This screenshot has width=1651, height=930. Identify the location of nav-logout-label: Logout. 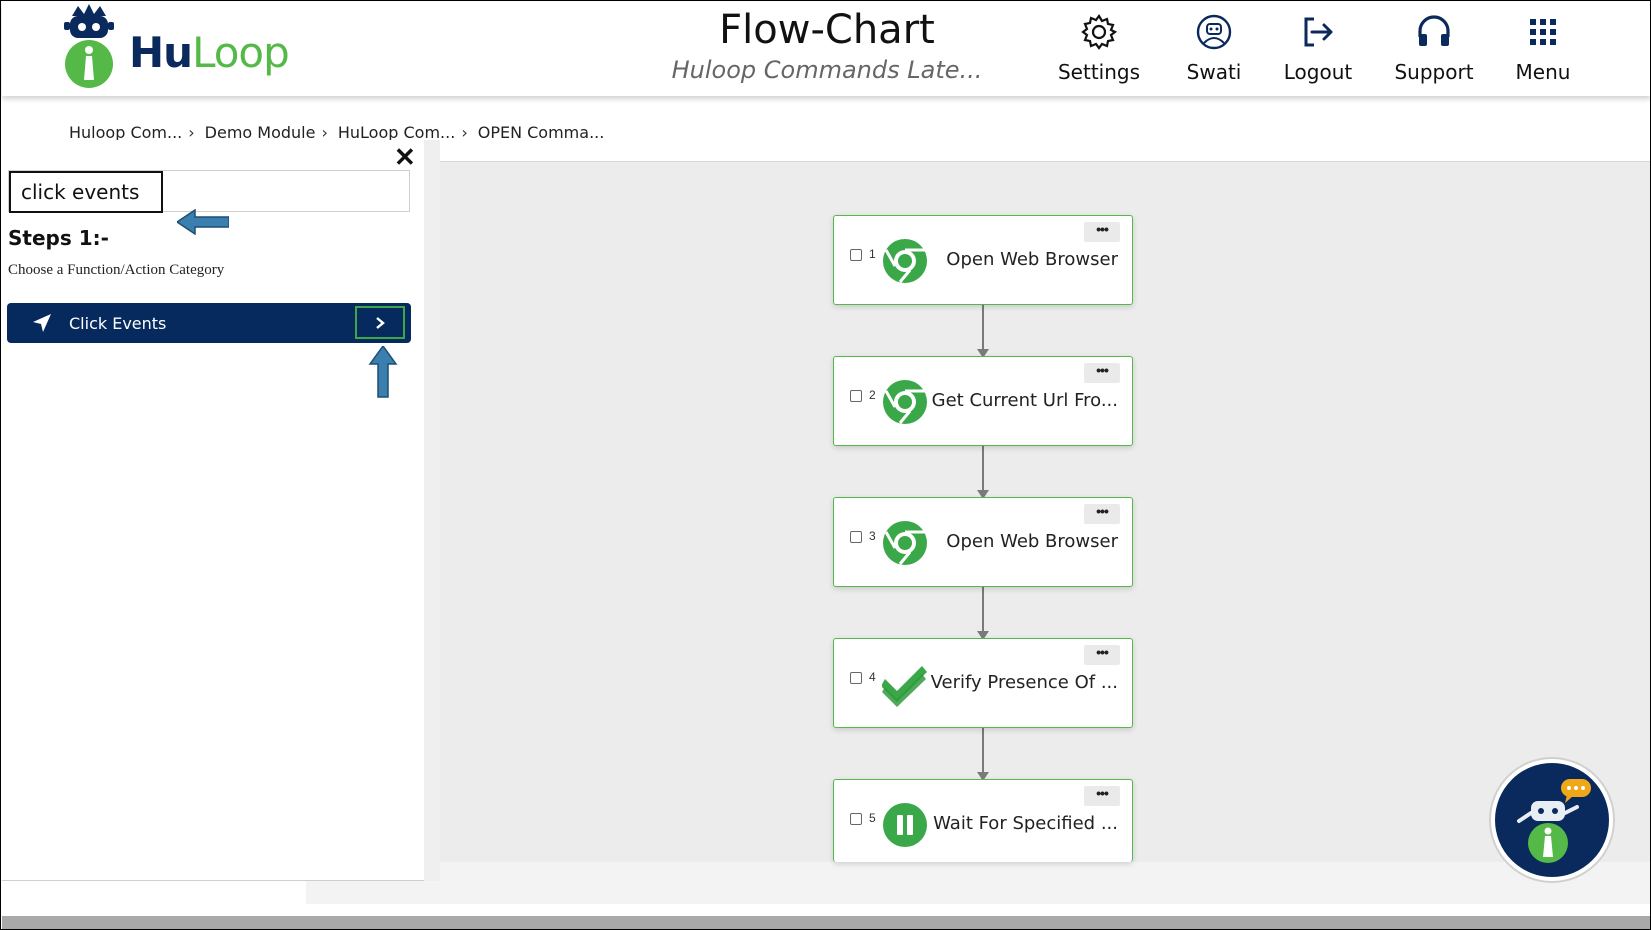
(1318, 72).